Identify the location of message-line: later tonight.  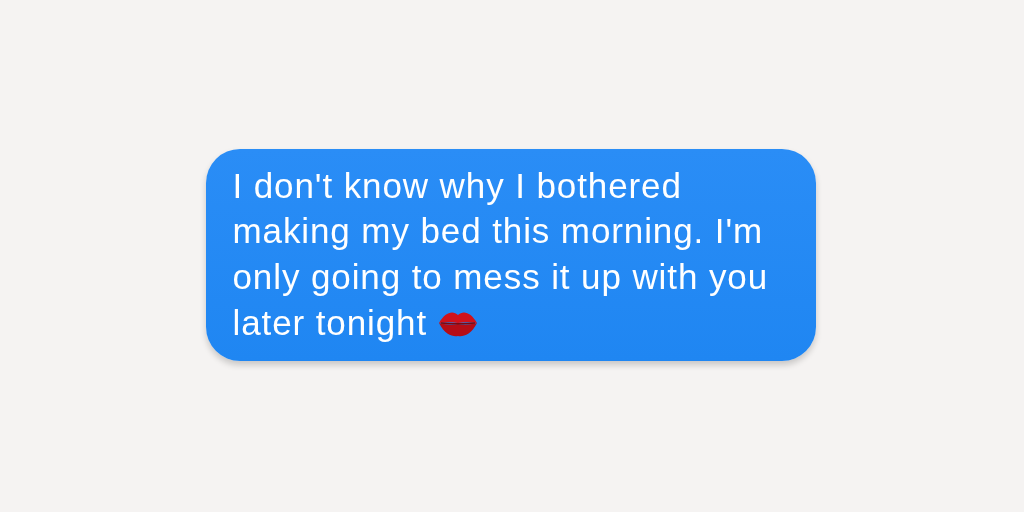
(330, 322).